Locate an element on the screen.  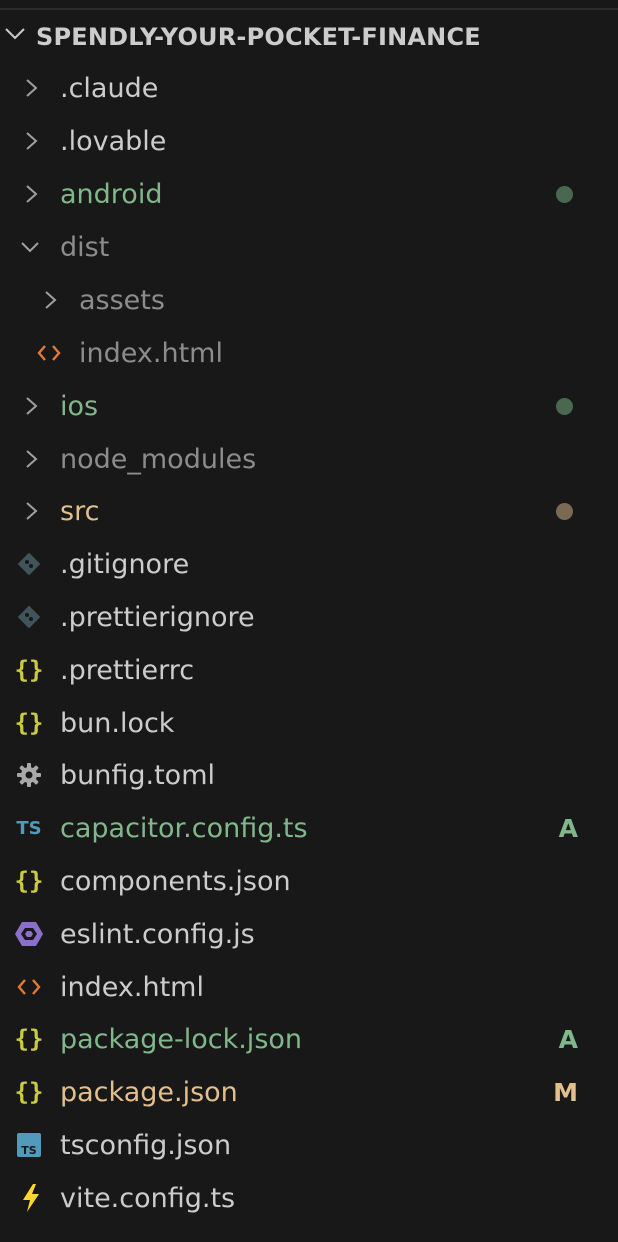
tree-item-gitignore: .gitignore is located at coordinates (309, 564).